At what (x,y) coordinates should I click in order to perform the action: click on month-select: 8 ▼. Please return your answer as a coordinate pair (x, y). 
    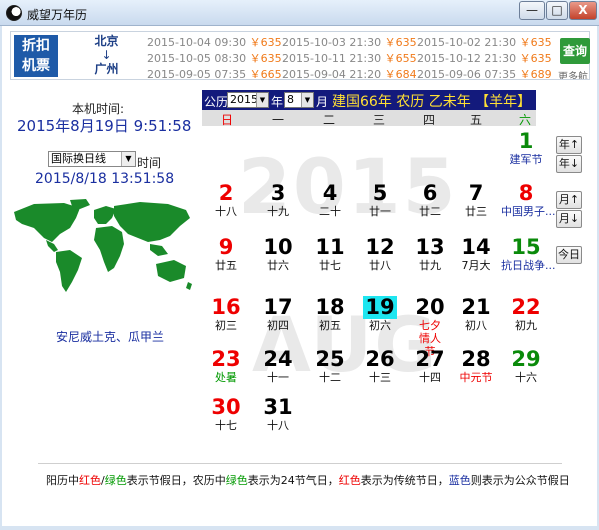
    Looking at the image, I should click on (299, 100).